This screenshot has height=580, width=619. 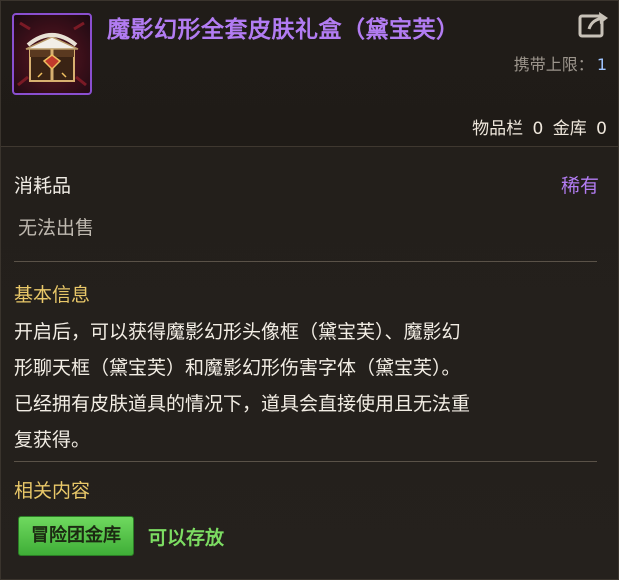 I want to click on carry-limit: 携带上限： 1, so click(x=560, y=63).